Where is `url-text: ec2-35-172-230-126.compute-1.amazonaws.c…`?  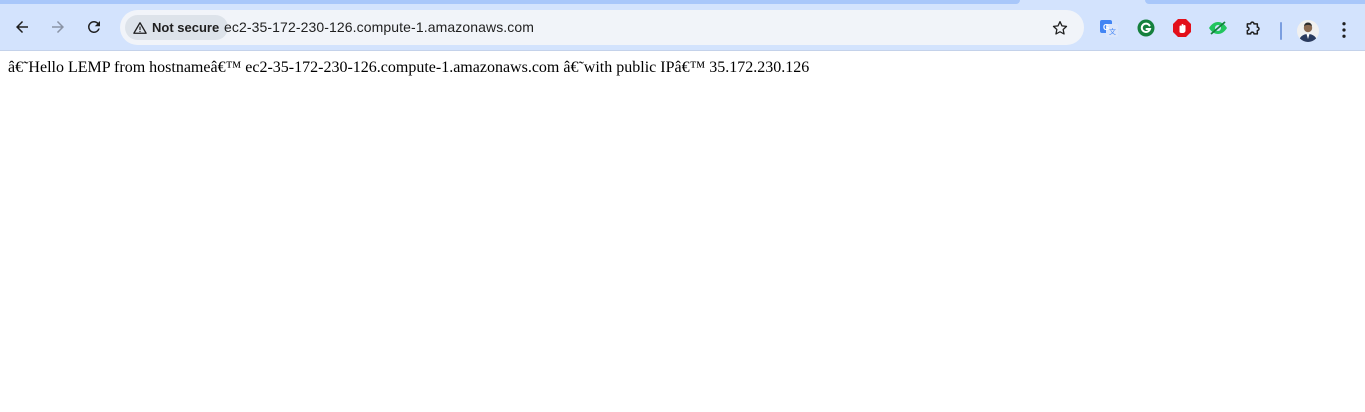 url-text: ec2-35-172-230-126.compute-1.amazonaws.c… is located at coordinates (379, 27).